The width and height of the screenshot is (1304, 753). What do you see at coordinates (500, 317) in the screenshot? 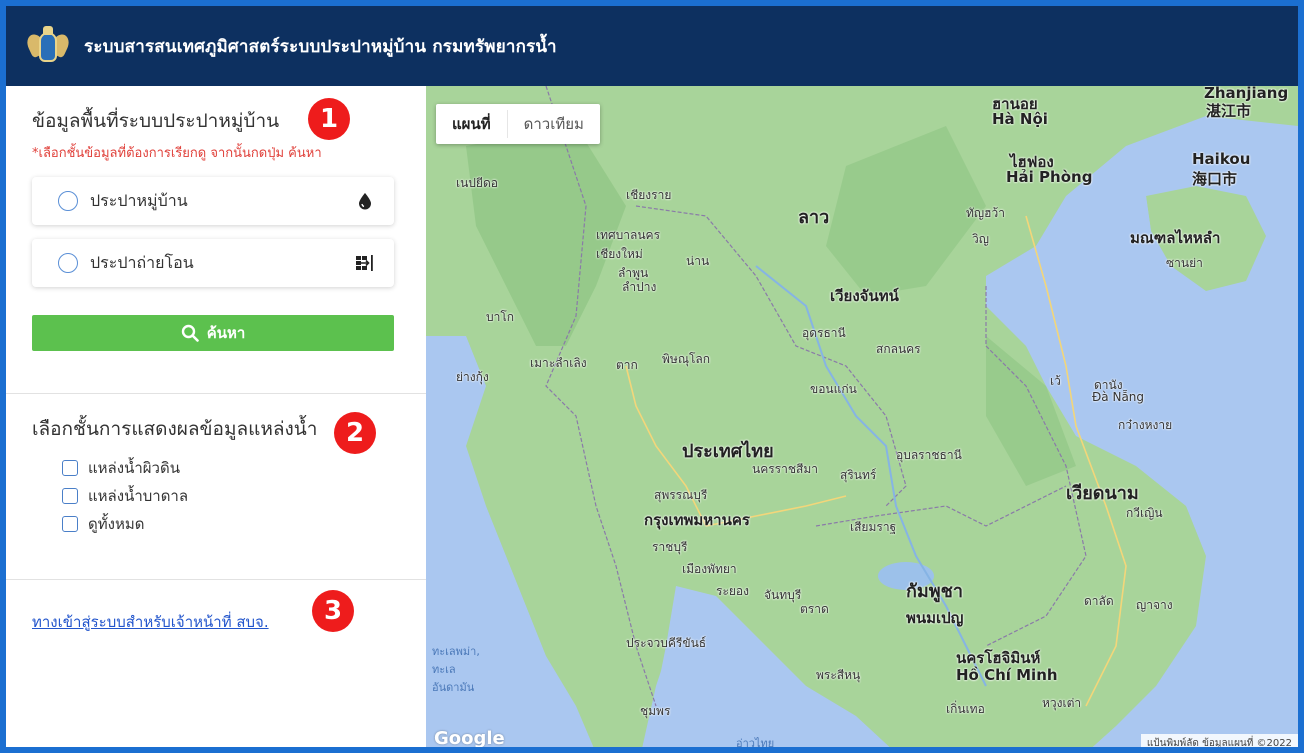
I see `map-label-bago: บาโก` at bounding box center [500, 317].